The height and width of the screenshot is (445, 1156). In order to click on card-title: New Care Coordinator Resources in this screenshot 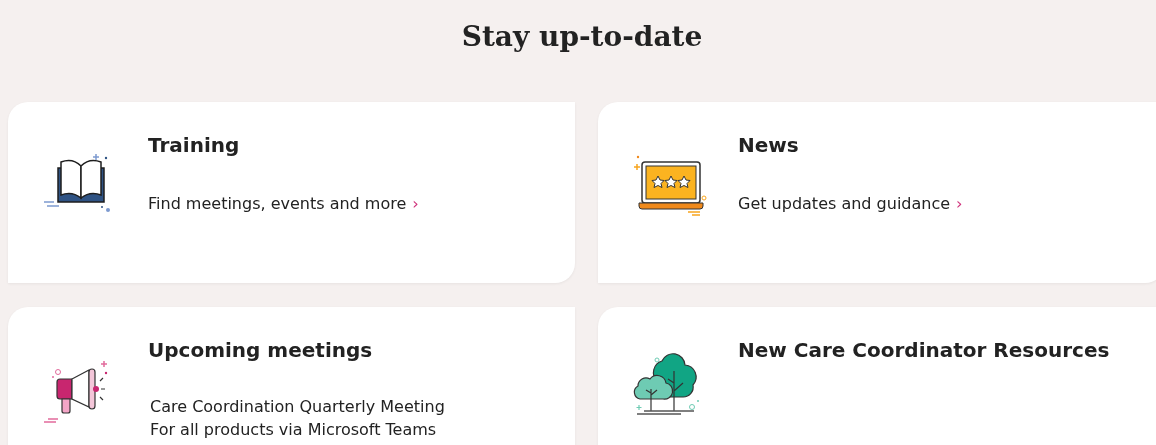, I will do `click(924, 350)`.